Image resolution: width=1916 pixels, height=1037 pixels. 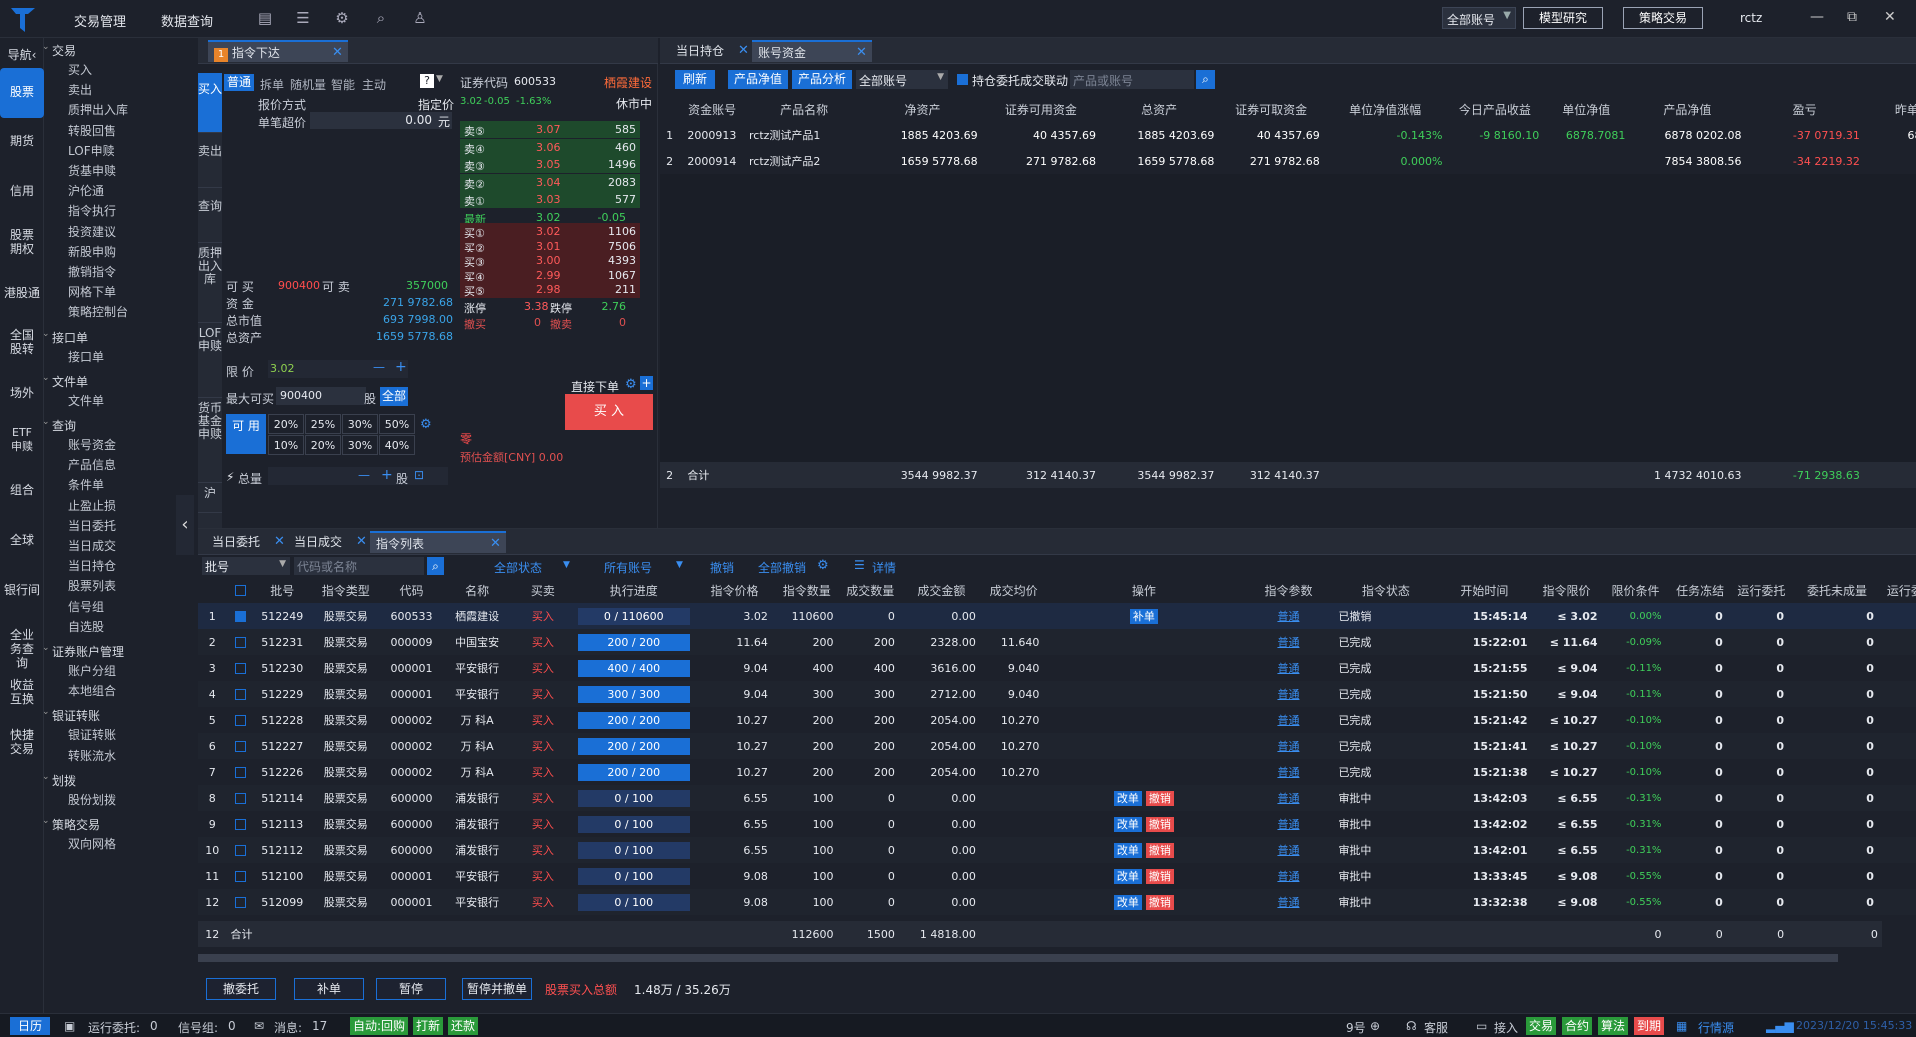 I want to click on connect-label: 接入, so click(x=1506, y=1027).